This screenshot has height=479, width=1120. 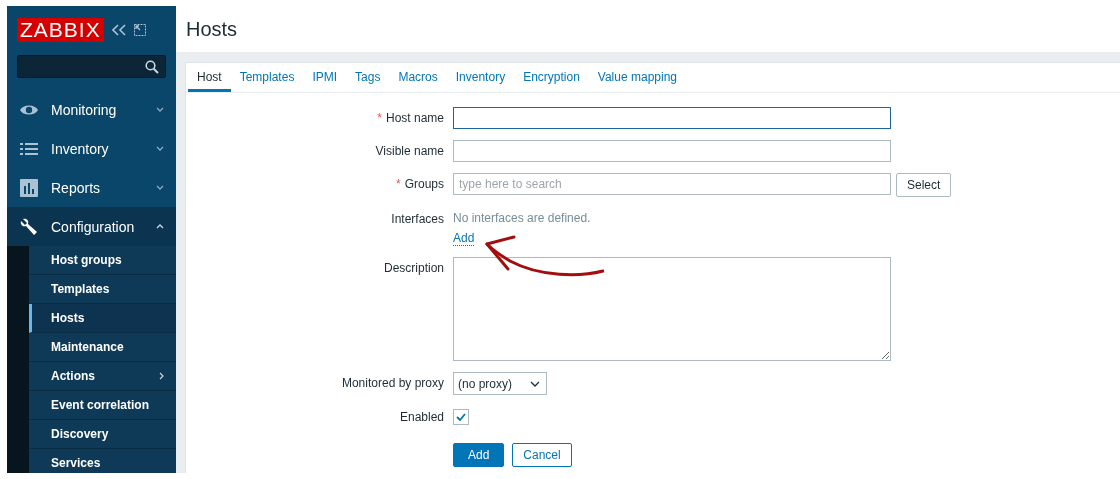 What do you see at coordinates (91, 226) in the screenshot?
I see `menu-item: Configuration` at bounding box center [91, 226].